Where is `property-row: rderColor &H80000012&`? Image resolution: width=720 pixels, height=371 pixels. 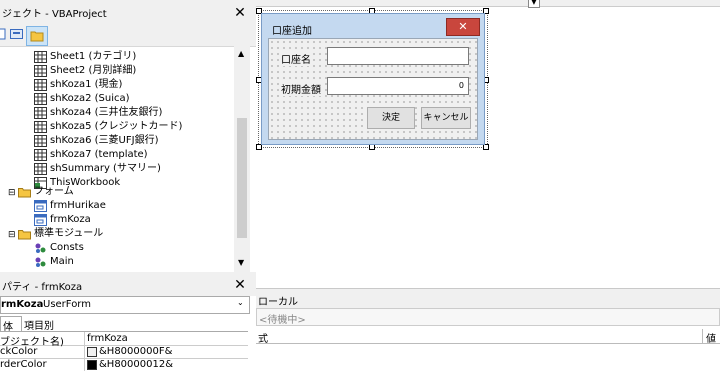
property-row: rderColor &H80000012& is located at coordinates (124, 364).